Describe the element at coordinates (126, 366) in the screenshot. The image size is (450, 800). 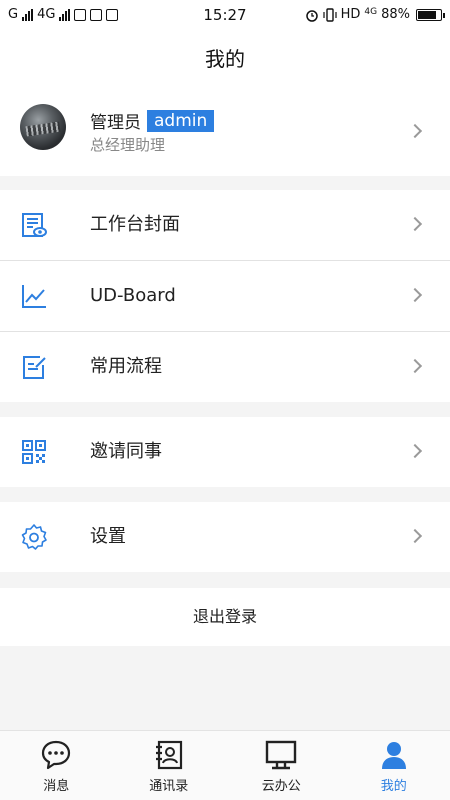
I see `menu-label: 常用流程` at that location.